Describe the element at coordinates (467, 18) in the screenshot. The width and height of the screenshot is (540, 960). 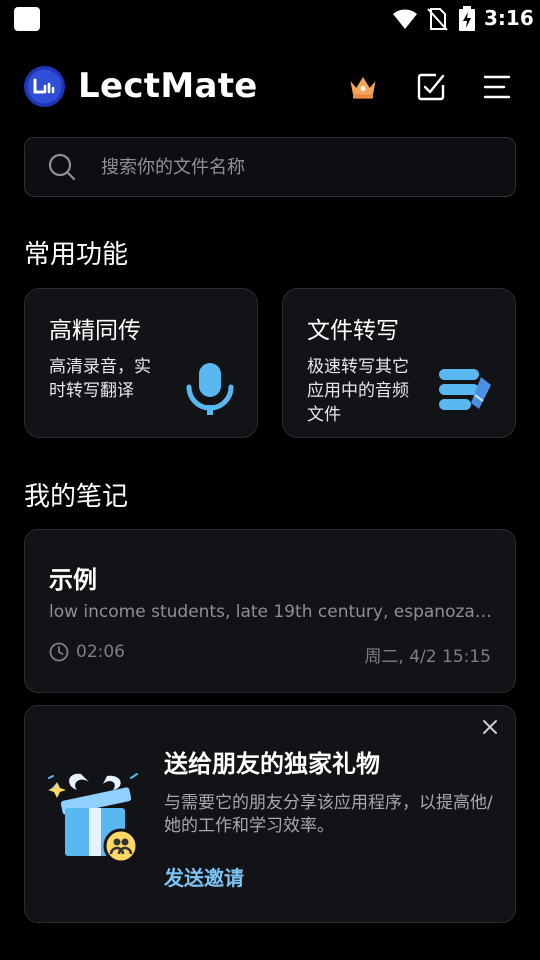
I see `battery-charging-icon` at that location.